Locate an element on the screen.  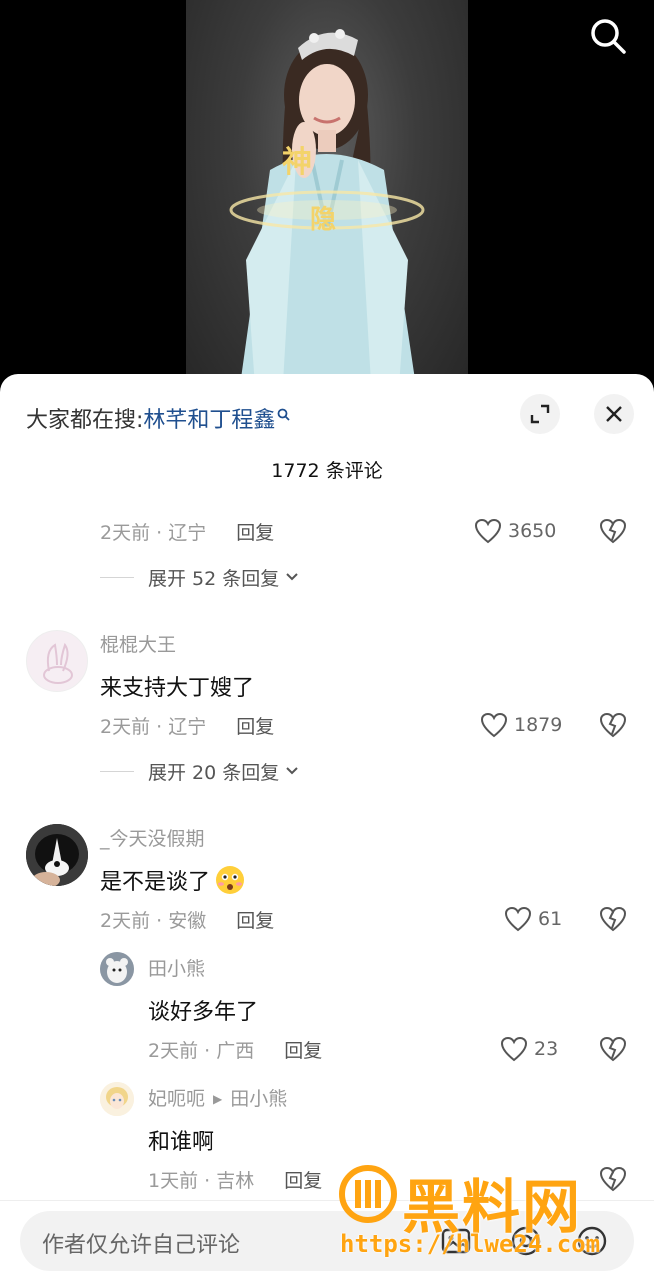
expand-replies-button: 展开 52 条回复 is located at coordinates (199, 577).